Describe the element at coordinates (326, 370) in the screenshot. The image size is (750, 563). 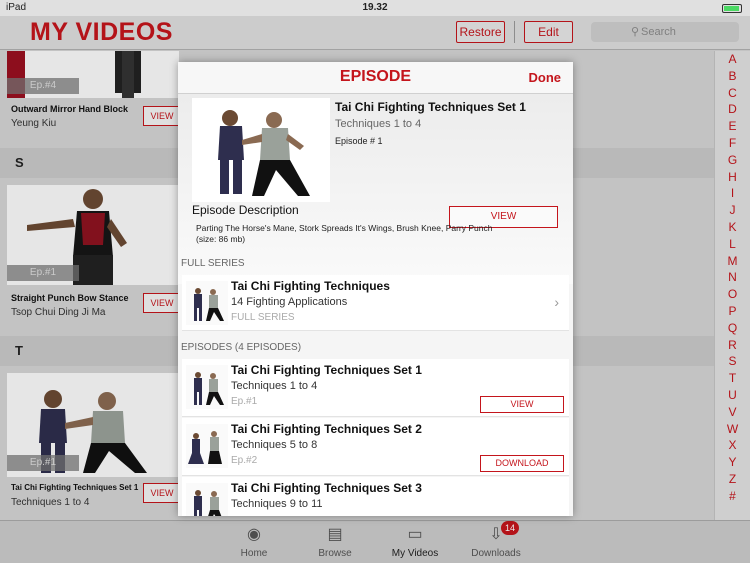
I see `episode-row-title: Tai Chi Fighting Techniques Set 1` at that location.